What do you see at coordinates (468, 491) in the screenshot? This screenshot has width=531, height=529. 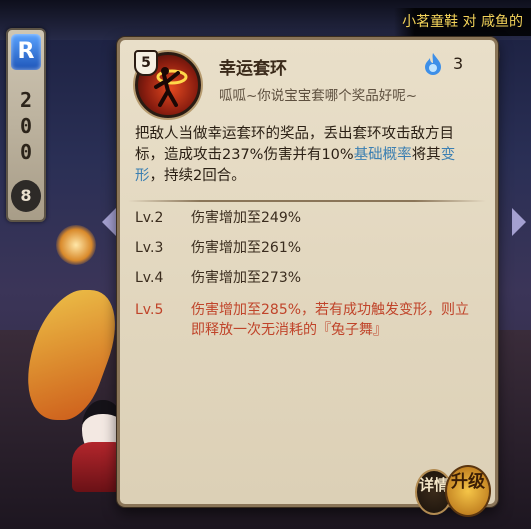 I see `upgrade-button: 升级` at bounding box center [468, 491].